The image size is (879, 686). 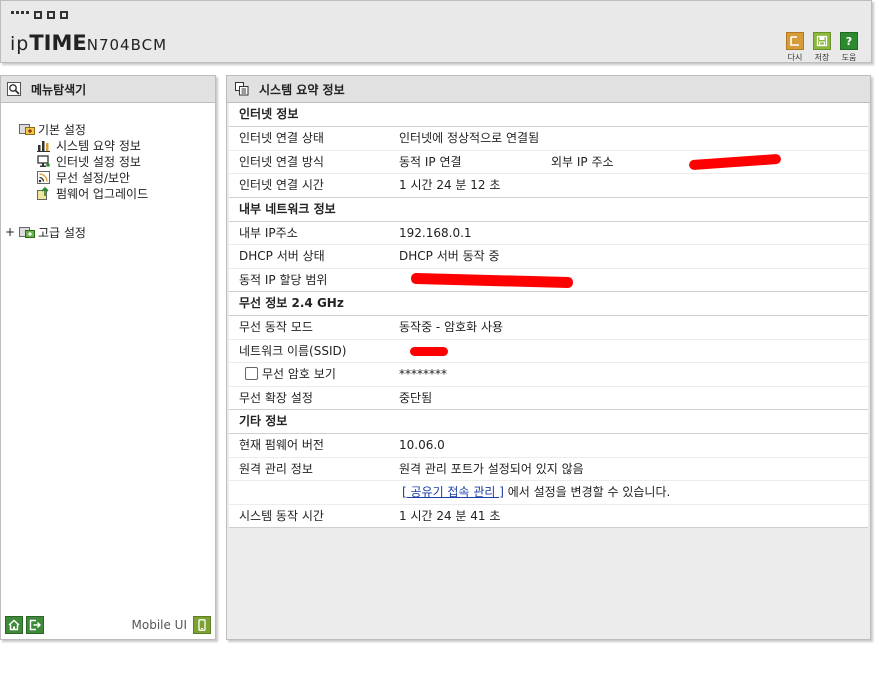 I want to click on tree-item-label: 무선 설정/보안, so click(x=93, y=177).